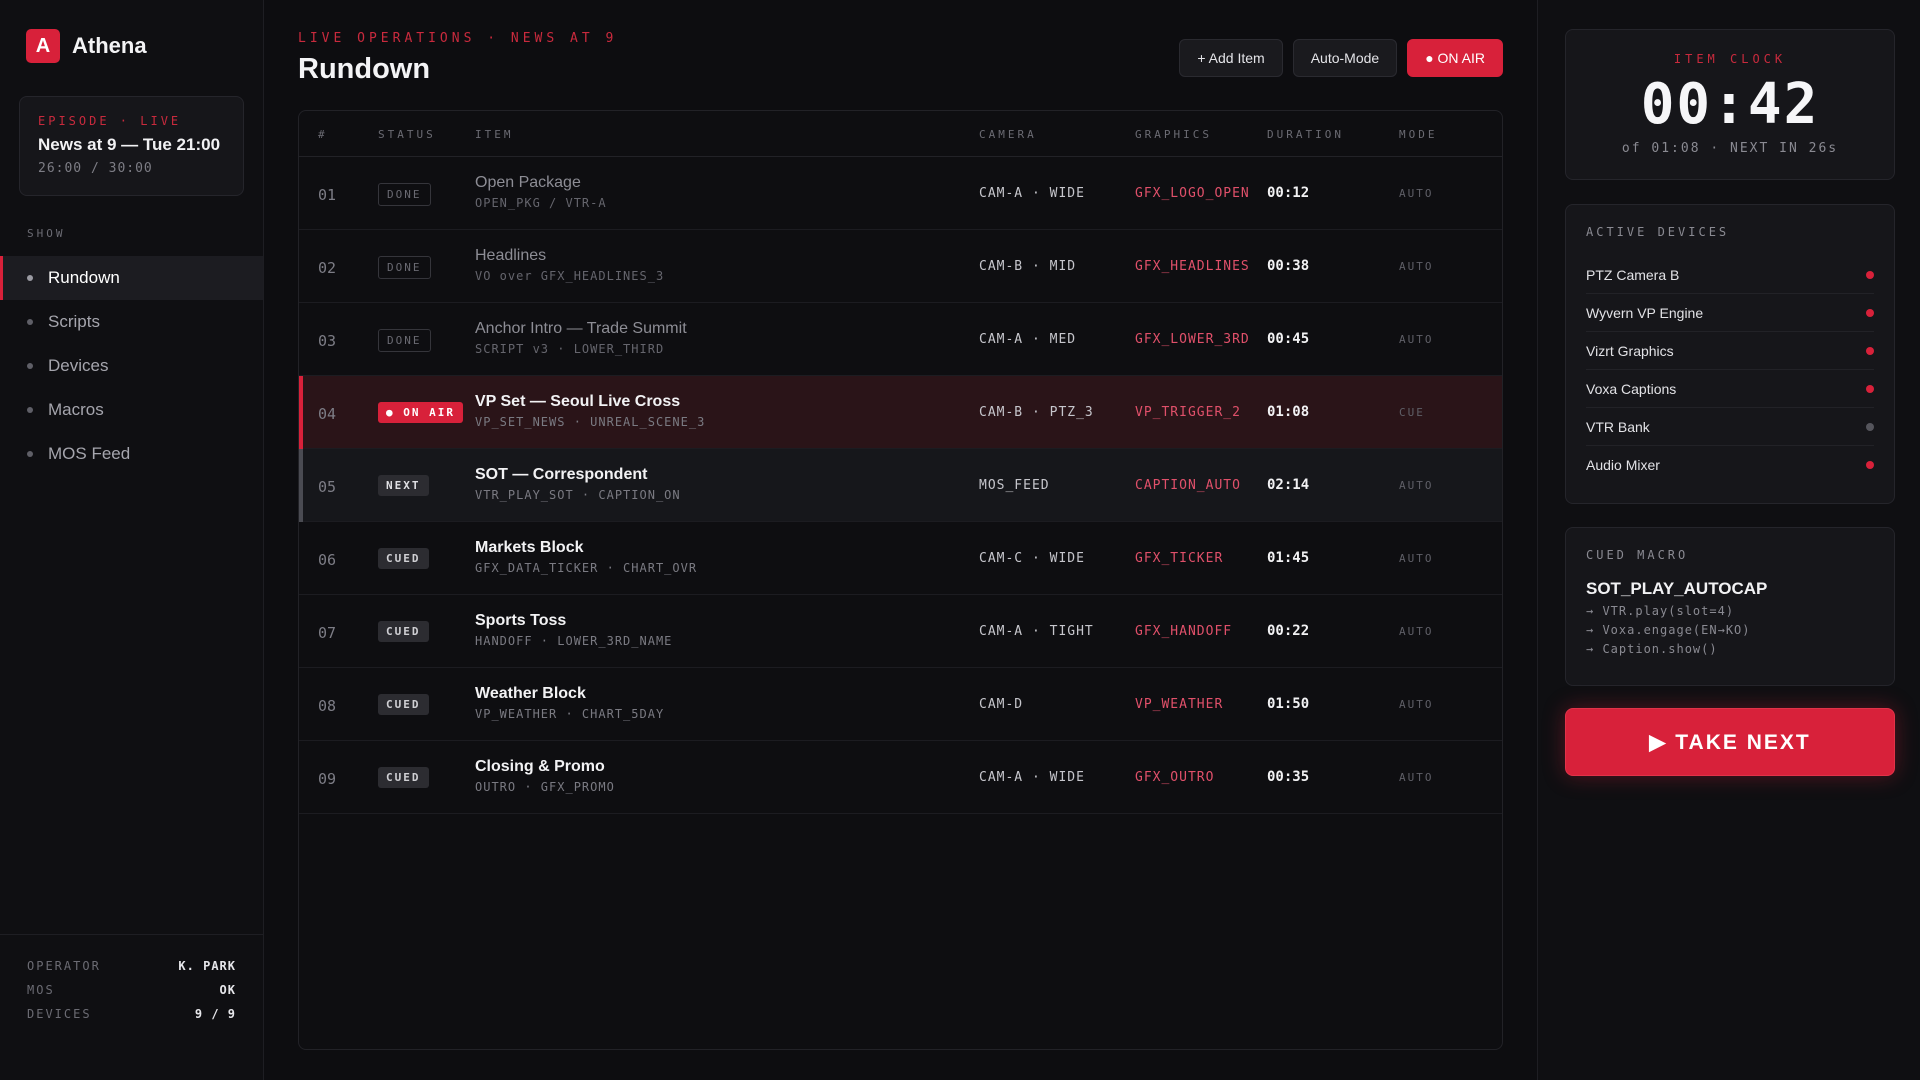 The width and height of the screenshot is (1920, 1080). What do you see at coordinates (131, 454) in the screenshot?
I see `sidebar-item-mos-feed: MOS Feed` at bounding box center [131, 454].